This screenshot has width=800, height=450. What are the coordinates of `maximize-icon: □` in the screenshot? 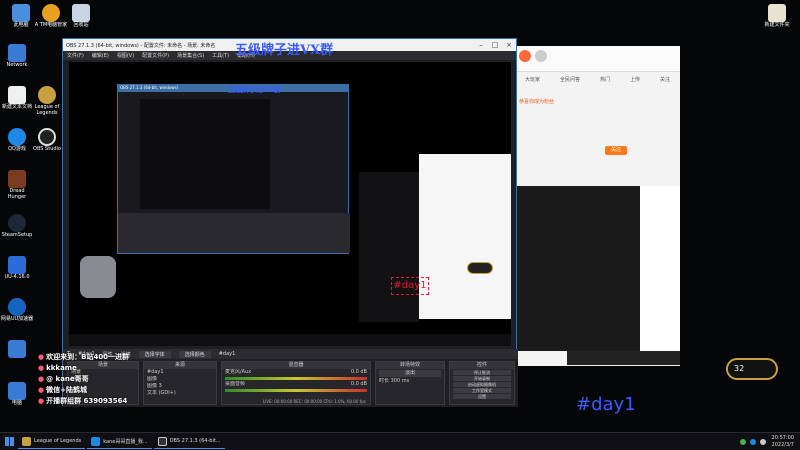 It's located at (495, 45).